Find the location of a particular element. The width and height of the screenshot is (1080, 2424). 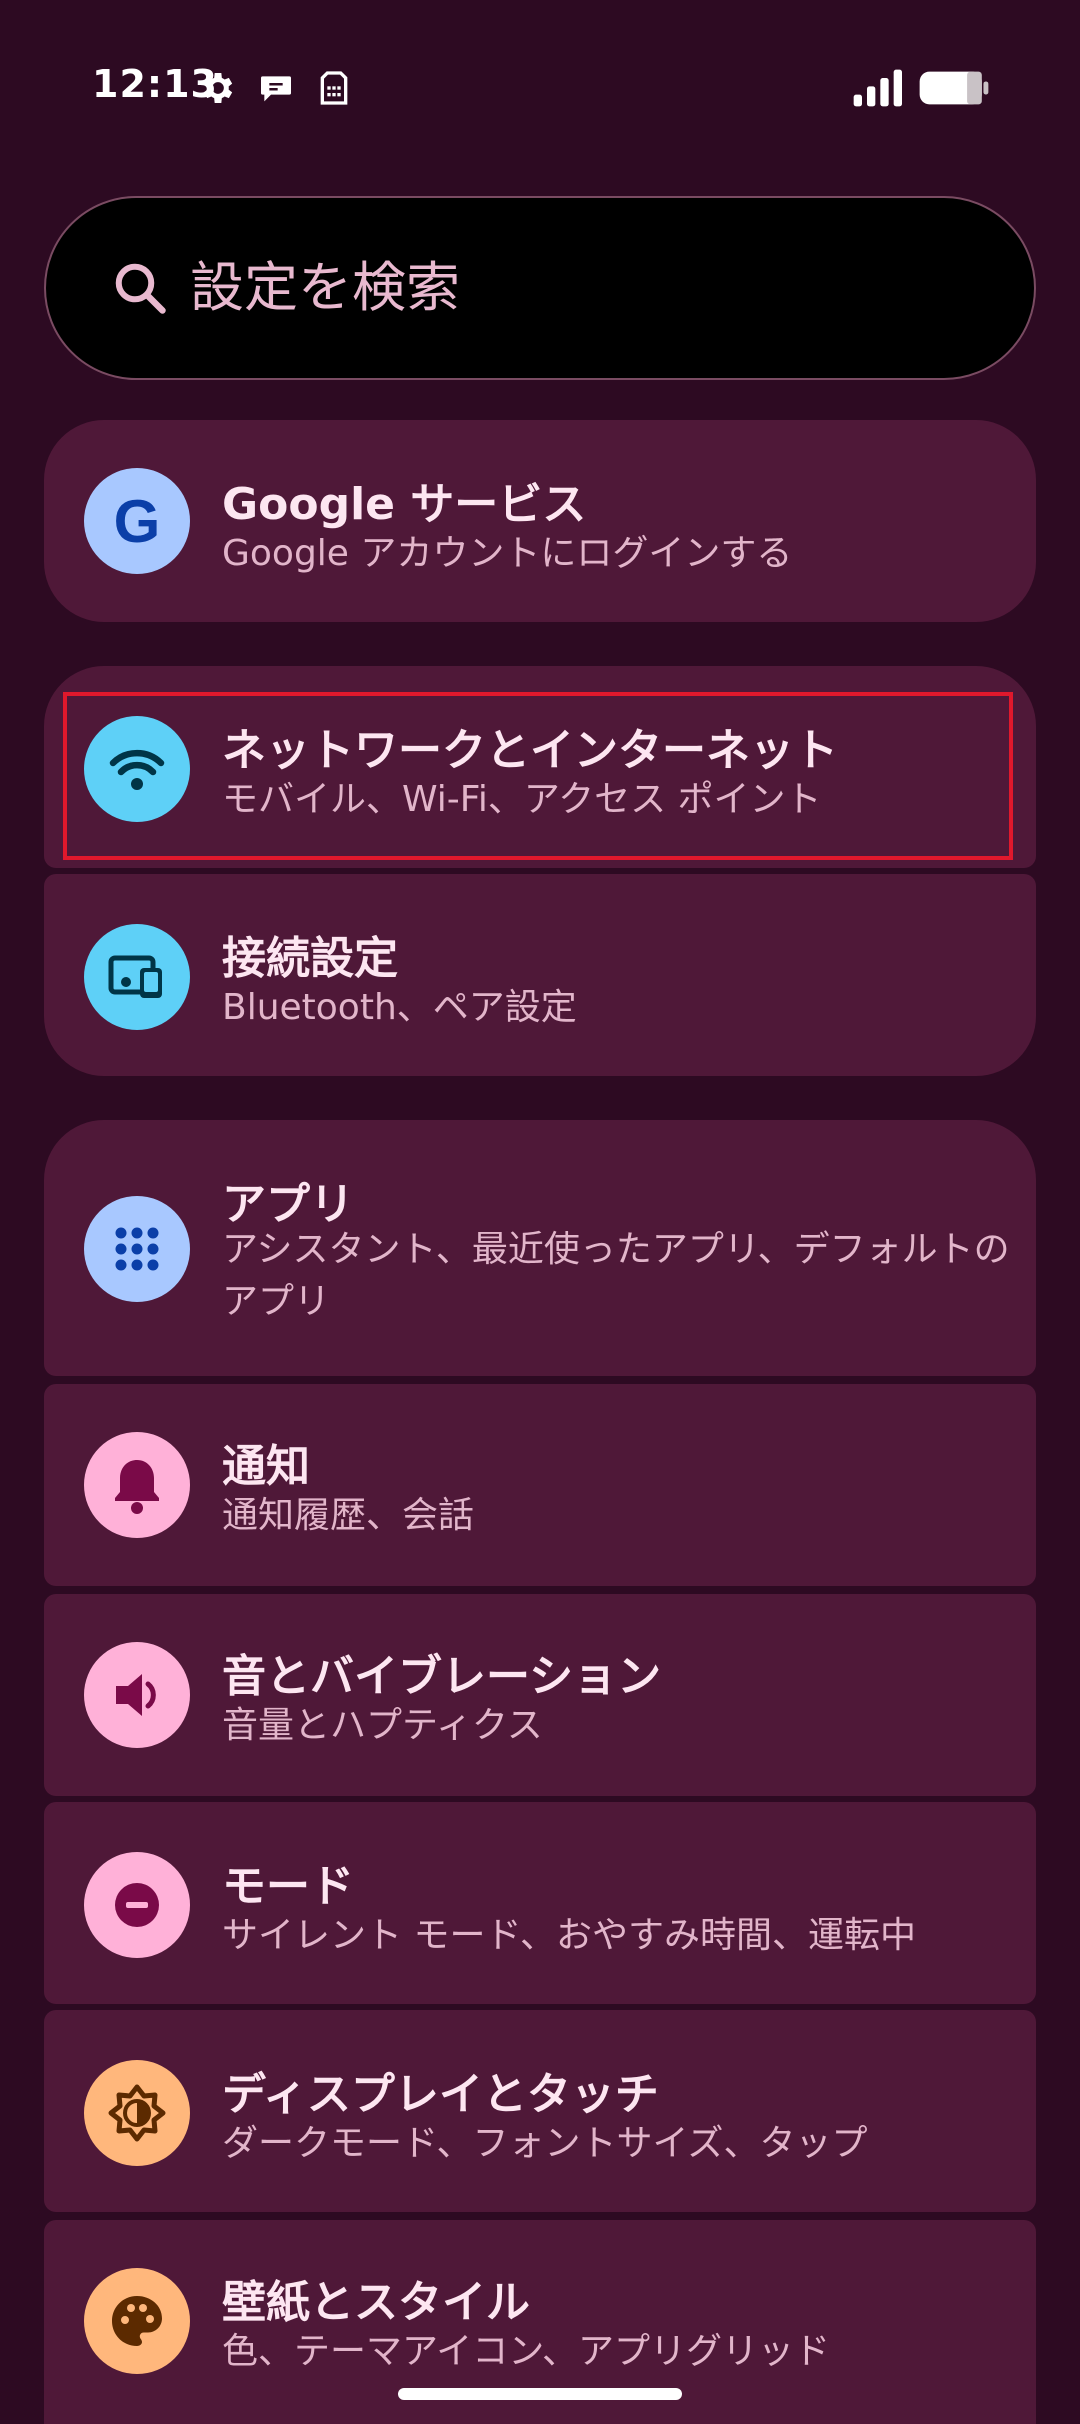

settings-item-google: G Google サービス Google アカウントにログインする is located at coordinates (540, 521).